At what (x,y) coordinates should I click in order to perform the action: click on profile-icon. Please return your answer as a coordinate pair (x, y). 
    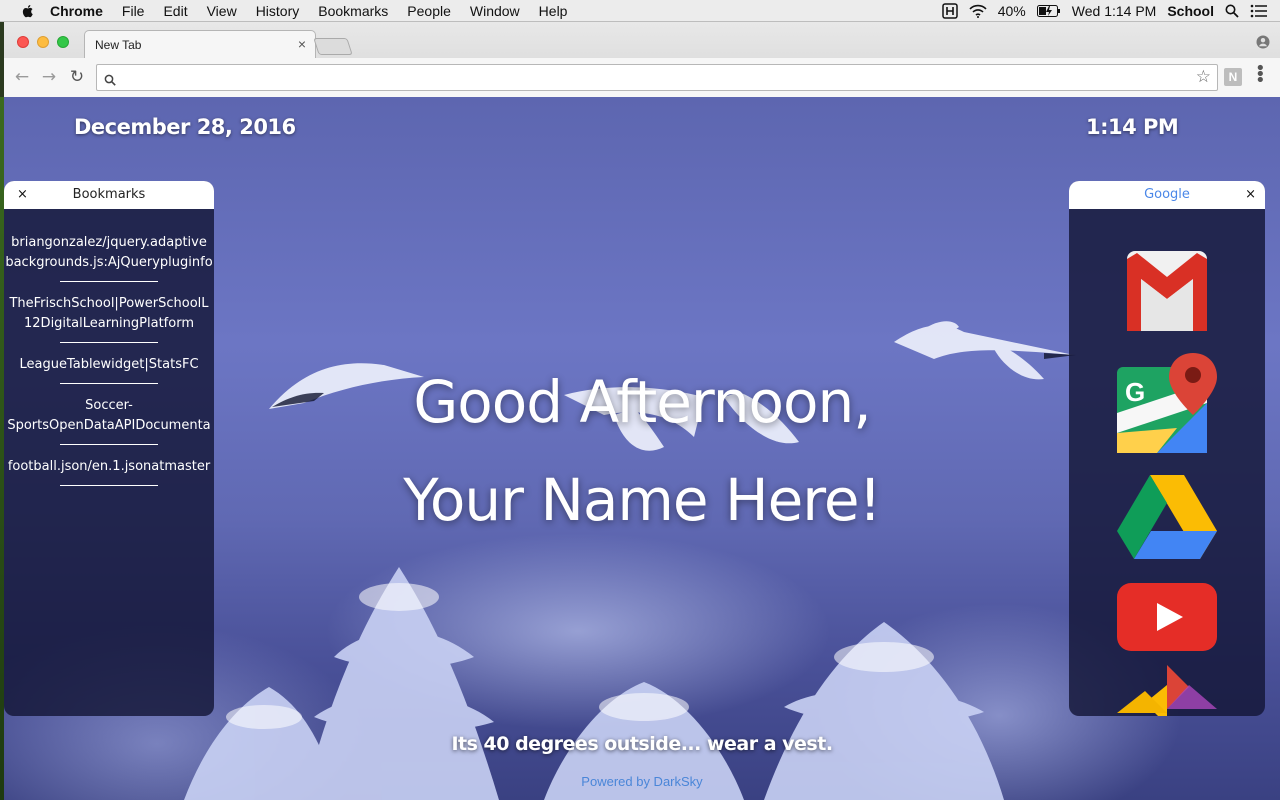
    Looking at the image, I should click on (1263, 41).